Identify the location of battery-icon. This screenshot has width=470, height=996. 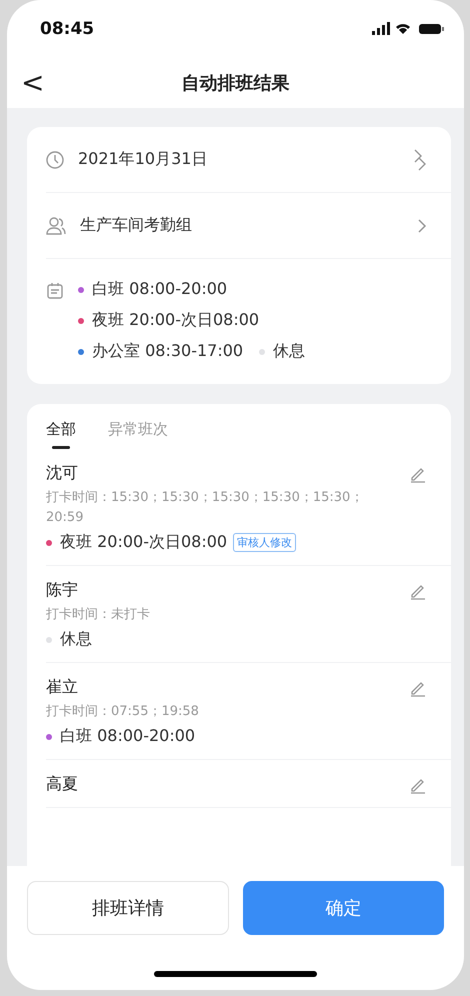
(431, 29).